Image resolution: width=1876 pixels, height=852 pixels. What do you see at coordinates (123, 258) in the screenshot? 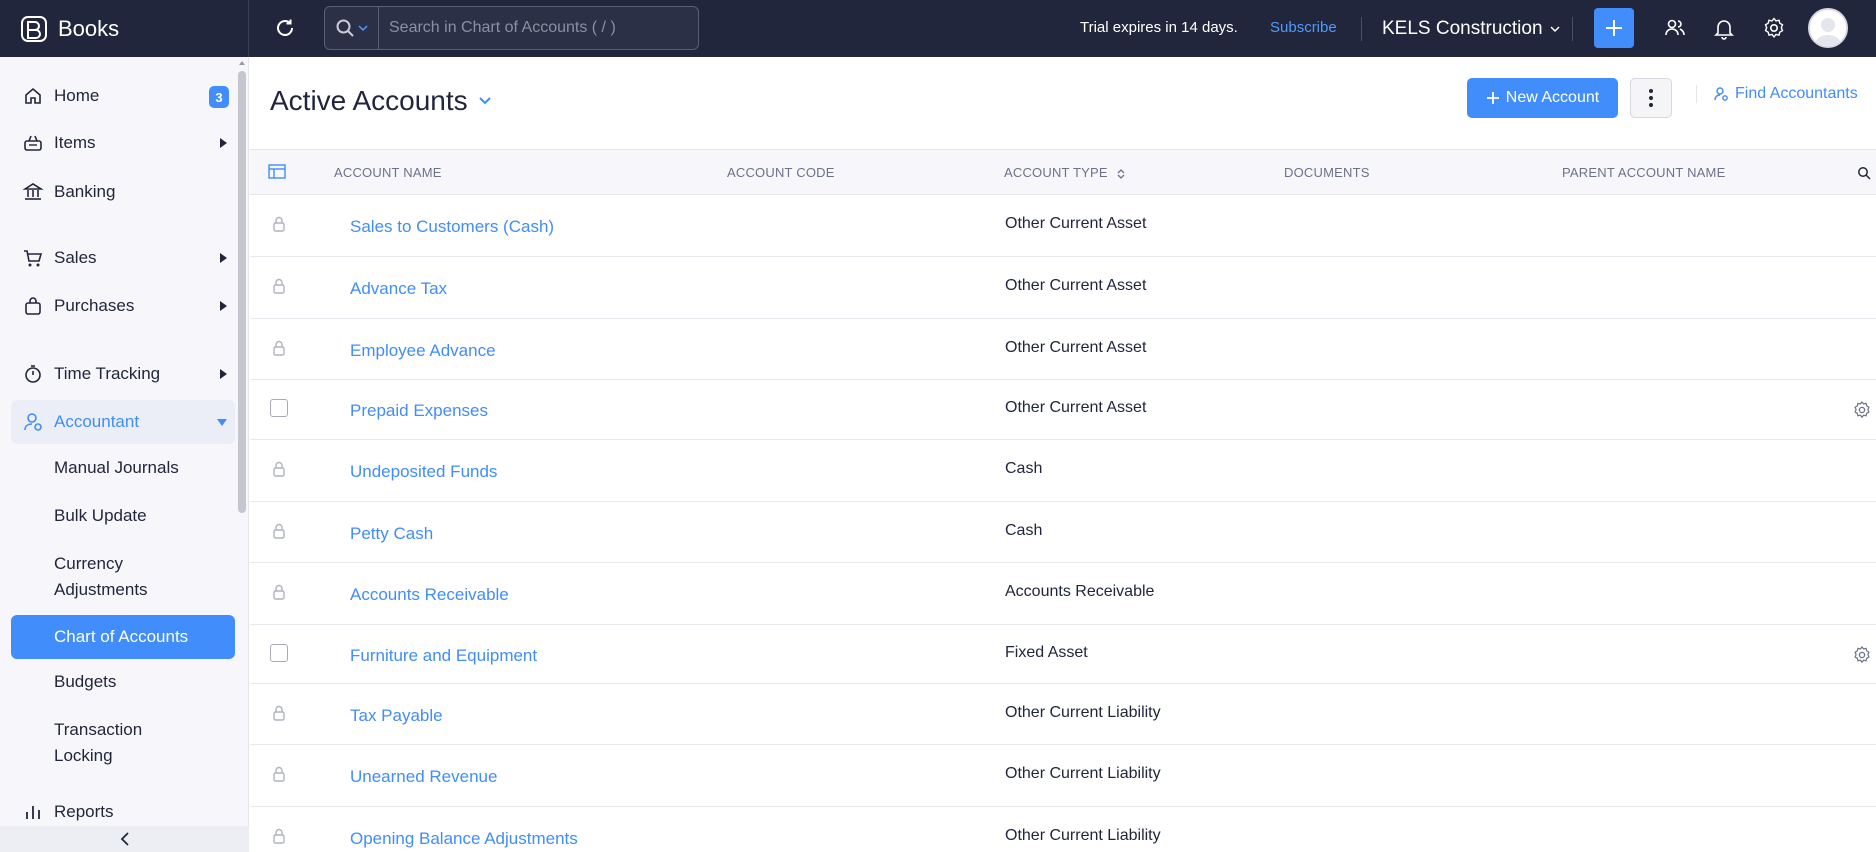
I see `sidebar-item-sales: Sales` at bounding box center [123, 258].